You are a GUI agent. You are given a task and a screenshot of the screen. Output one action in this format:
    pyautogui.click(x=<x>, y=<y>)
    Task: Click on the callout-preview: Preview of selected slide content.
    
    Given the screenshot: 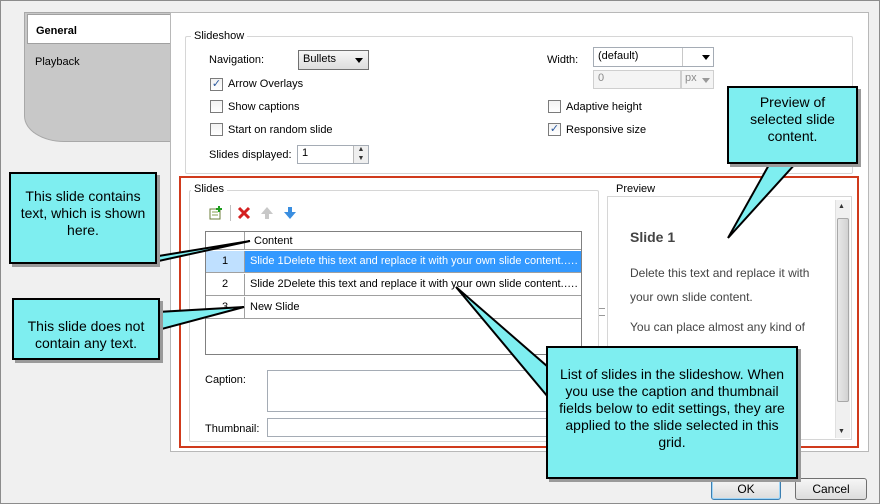 What is the action you would take?
    pyautogui.click(x=792, y=125)
    